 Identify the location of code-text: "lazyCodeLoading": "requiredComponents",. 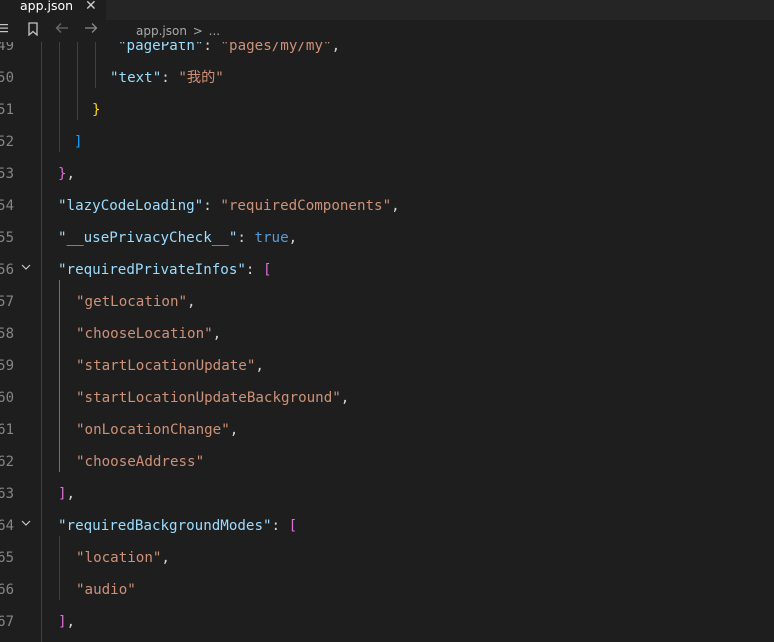
(229, 206).